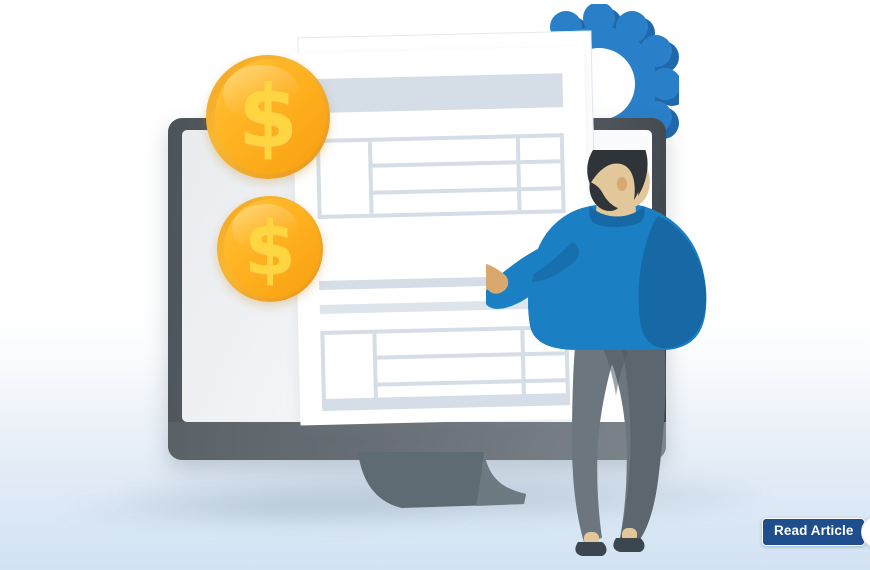 This screenshot has height=570, width=870. What do you see at coordinates (618, 172) in the screenshot?
I see `person-head` at bounding box center [618, 172].